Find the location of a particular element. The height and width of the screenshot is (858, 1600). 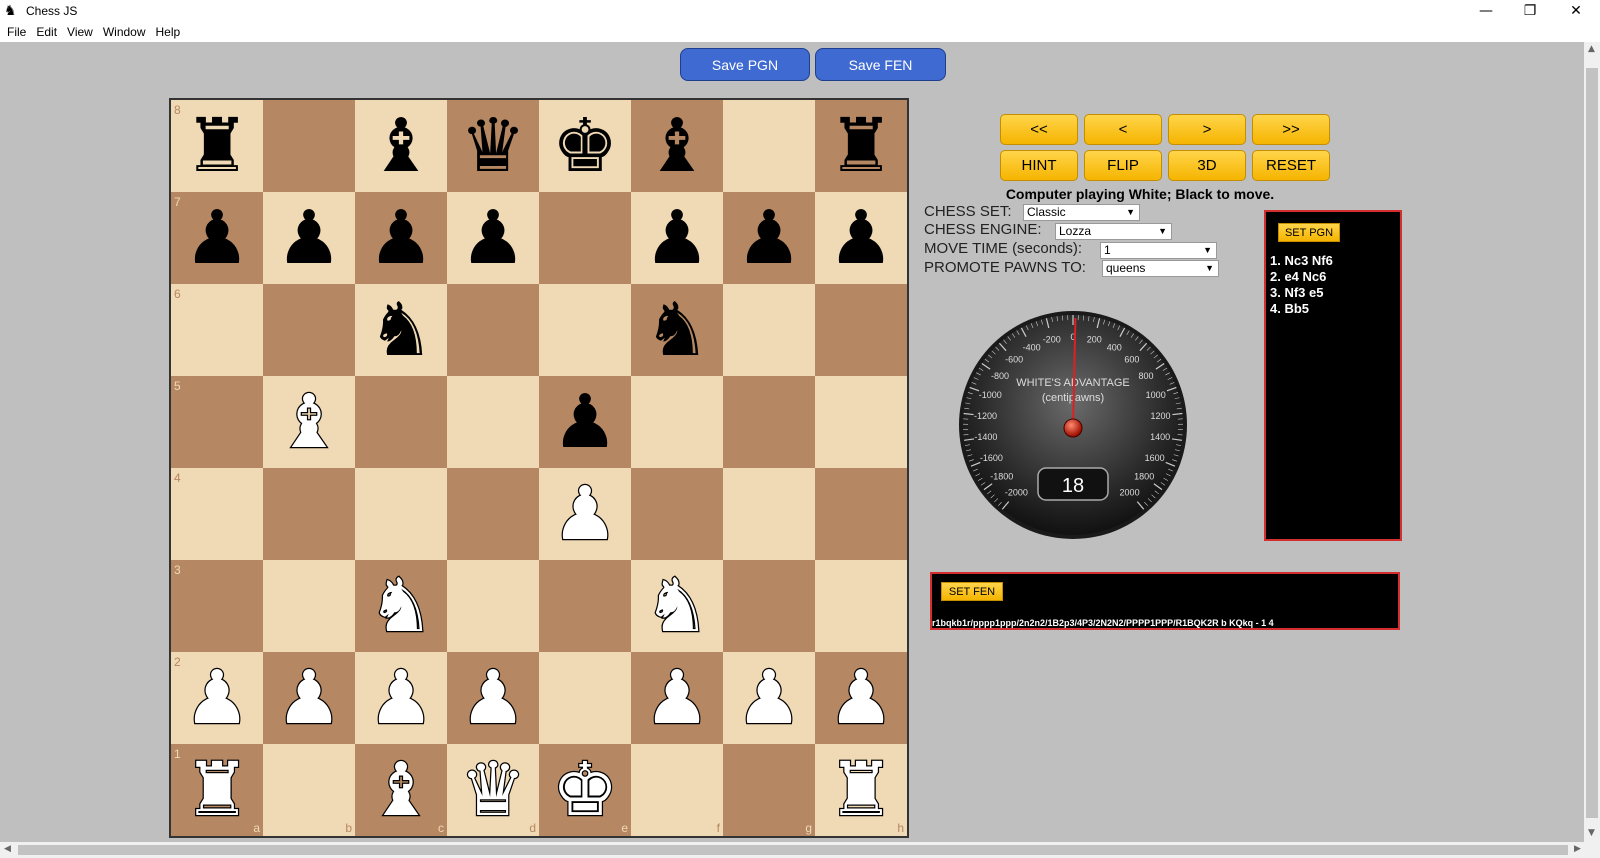

square-c8: ♝ is located at coordinates (401, 146).